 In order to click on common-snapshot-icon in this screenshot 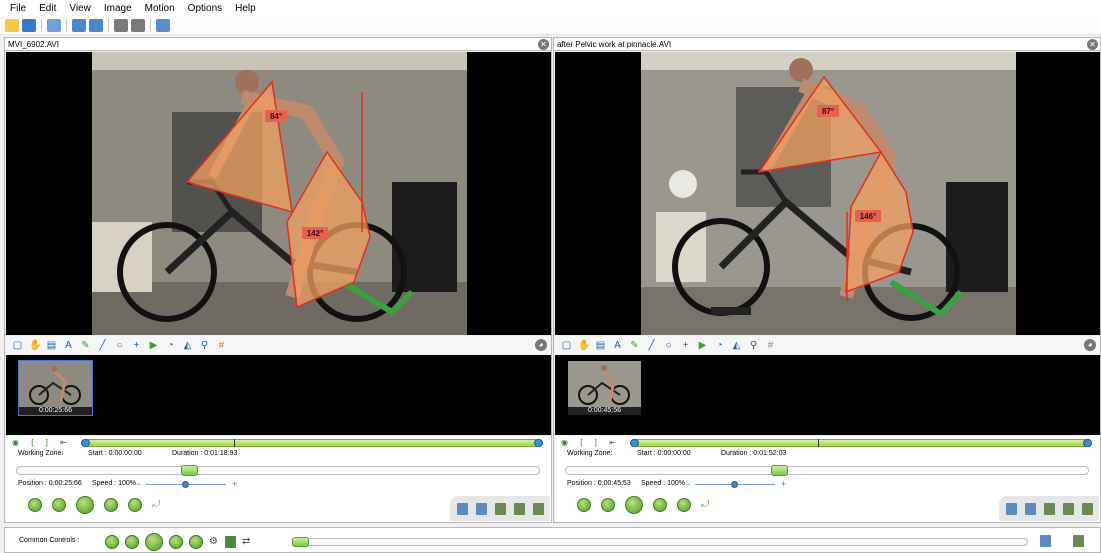, I will do `click(1045, 541)`.